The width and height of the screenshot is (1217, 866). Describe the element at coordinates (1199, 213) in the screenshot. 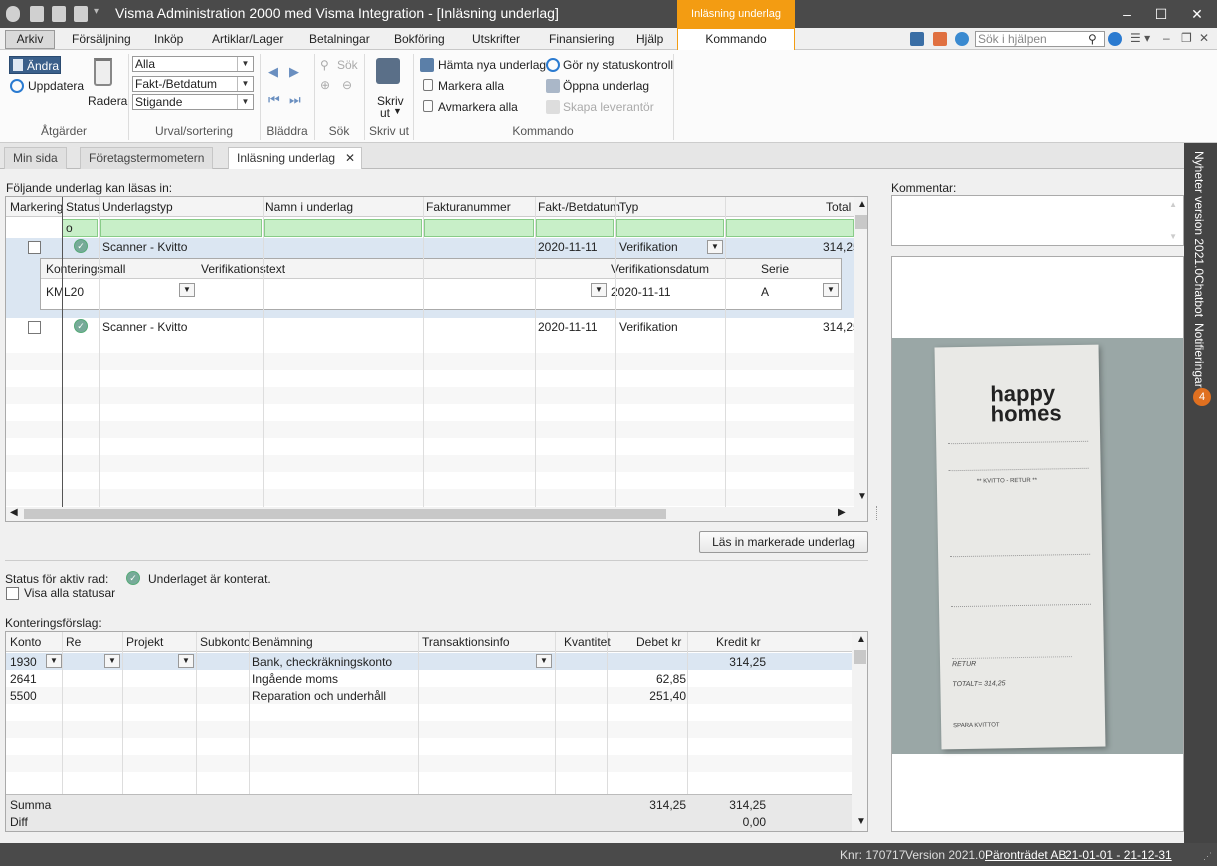

I see `nyheter-tab: Nyheter version 2021.0` at that location.